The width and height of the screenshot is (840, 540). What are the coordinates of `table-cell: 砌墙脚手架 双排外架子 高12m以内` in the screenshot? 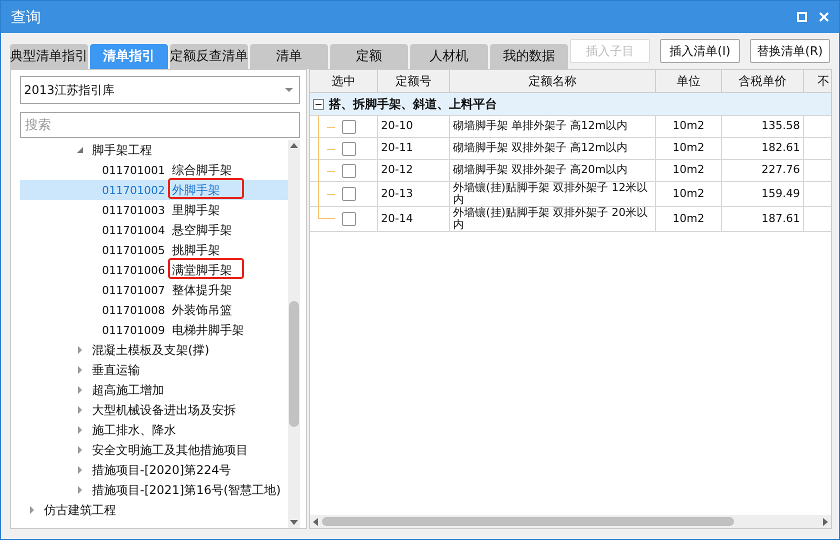 It's located at (553, 149).